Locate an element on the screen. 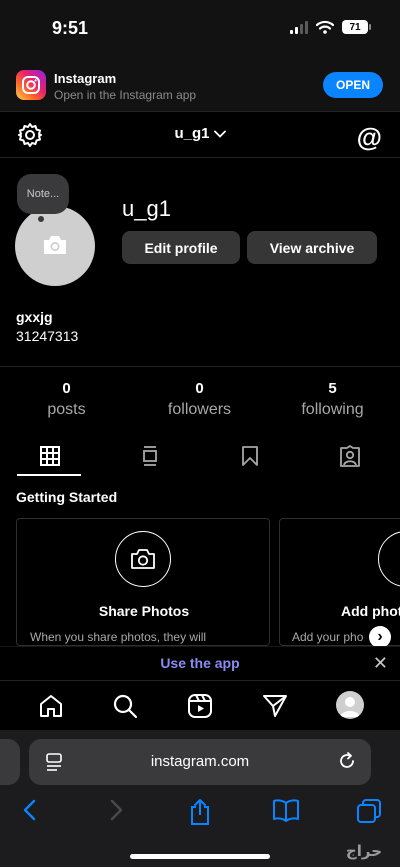 The width and height of the screenshot is (400, 867). threads-icon: @ is located at coordinates (369, 137).